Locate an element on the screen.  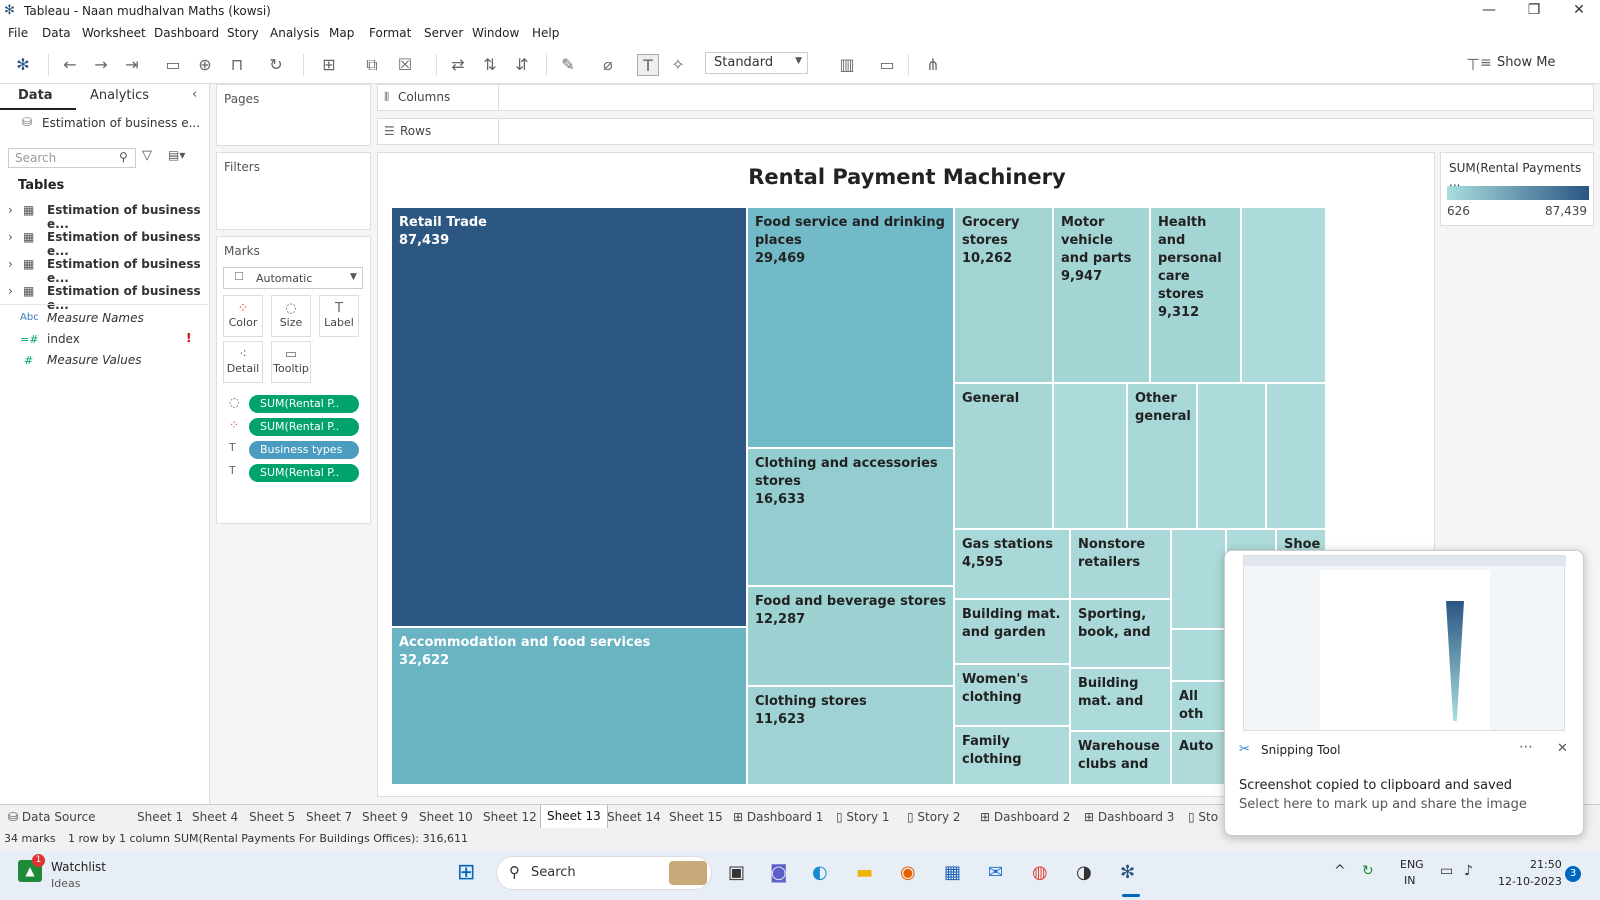
save-icon: ▭ is located at coordinates (173, 65).